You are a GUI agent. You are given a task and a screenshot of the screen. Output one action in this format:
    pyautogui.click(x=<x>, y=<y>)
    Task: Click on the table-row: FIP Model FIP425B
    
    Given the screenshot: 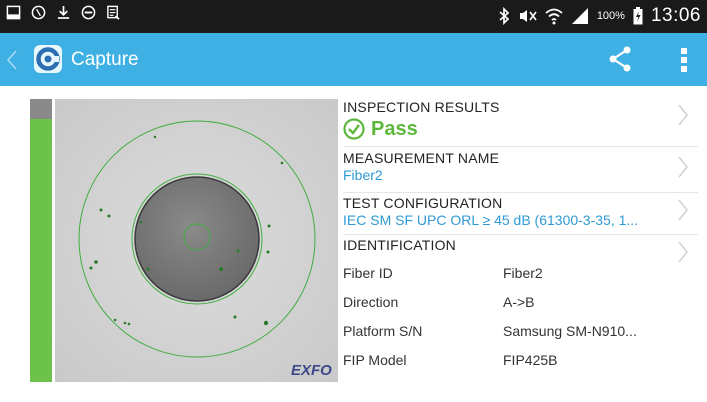 What is the action you would take?
    pyautogui.click(x=520, y=359)
    